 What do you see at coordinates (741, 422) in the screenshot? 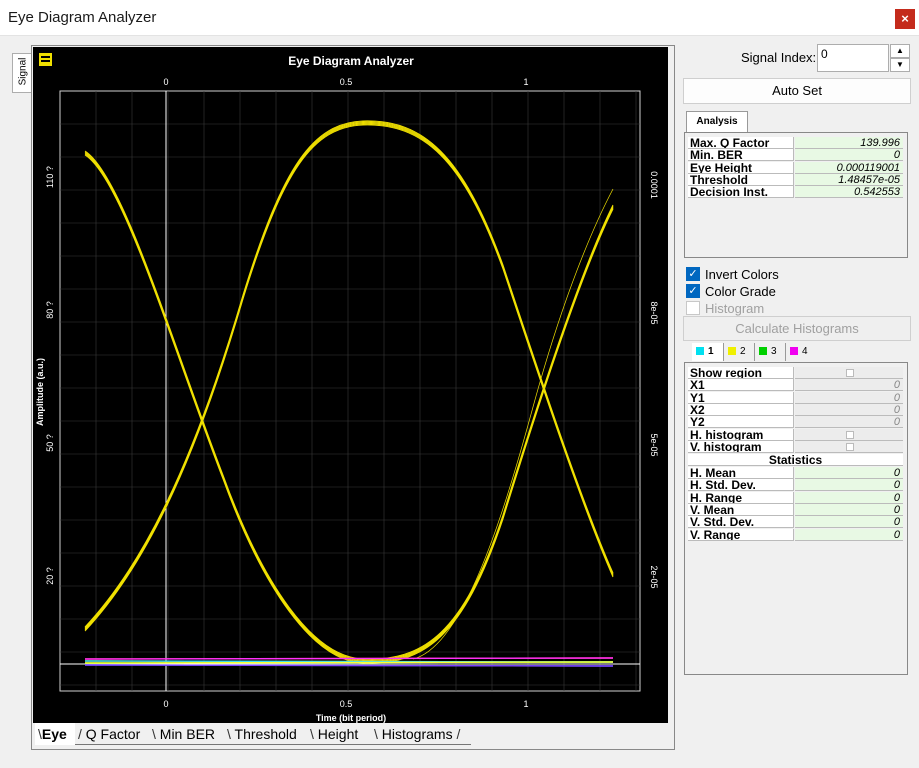
I see `region-name: Y2` at bounding box center [741, 422].